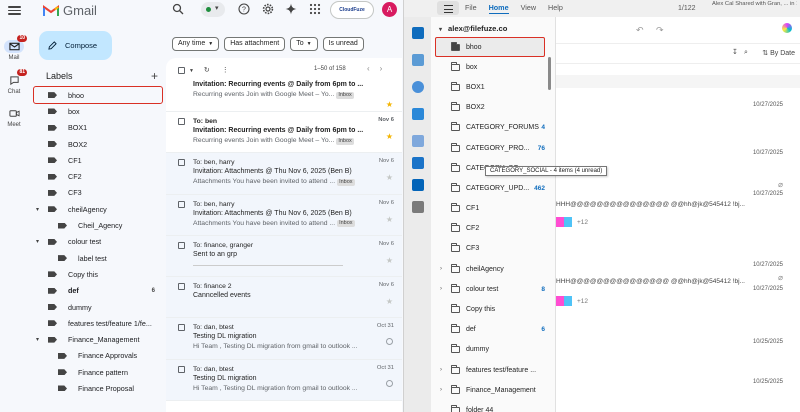  What do you see at coordinates (98, 225) in the screenshot?
I see `label-item: Cheil_Agency` at bounding box center [98, 225].